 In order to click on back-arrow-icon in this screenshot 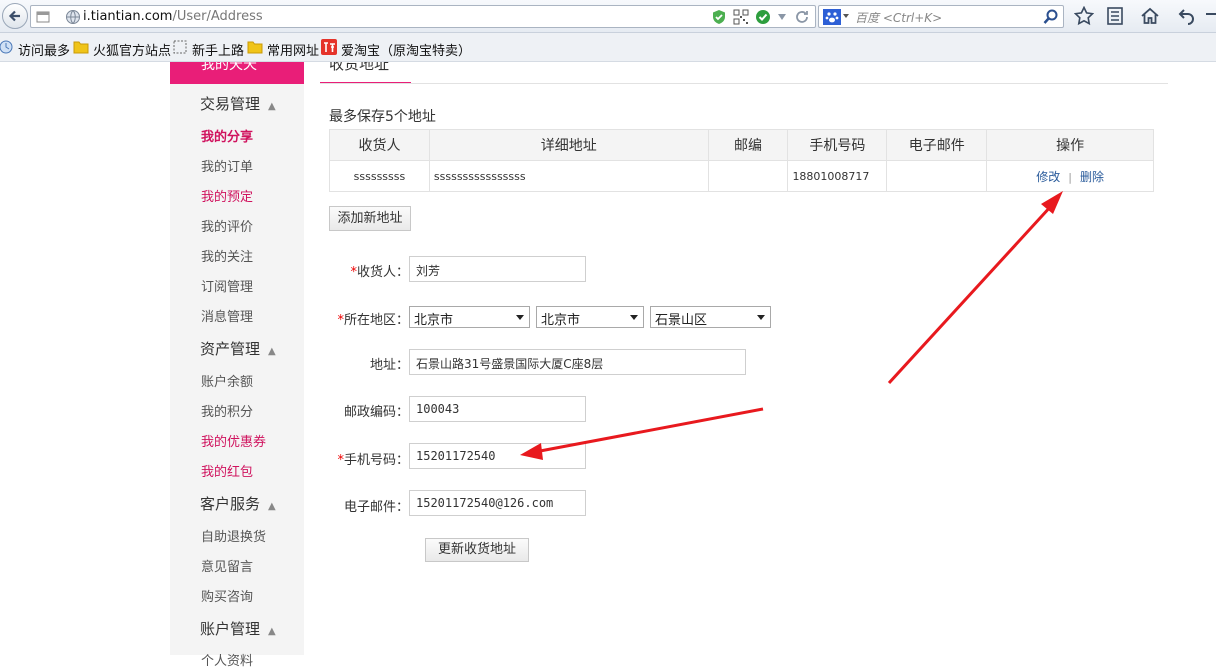, I will do `click(14, 16)`.